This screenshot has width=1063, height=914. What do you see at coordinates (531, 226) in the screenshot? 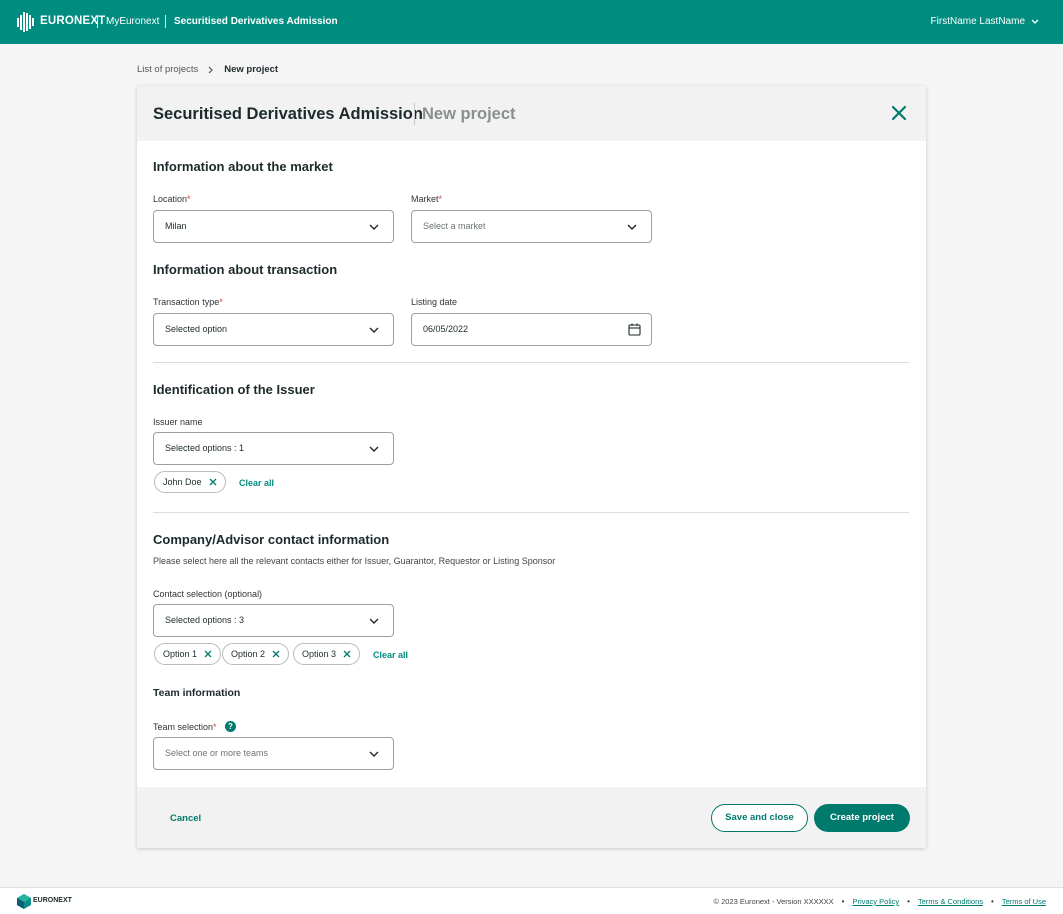
I see `market-select: Select a market` at bounding box center [531, 226].